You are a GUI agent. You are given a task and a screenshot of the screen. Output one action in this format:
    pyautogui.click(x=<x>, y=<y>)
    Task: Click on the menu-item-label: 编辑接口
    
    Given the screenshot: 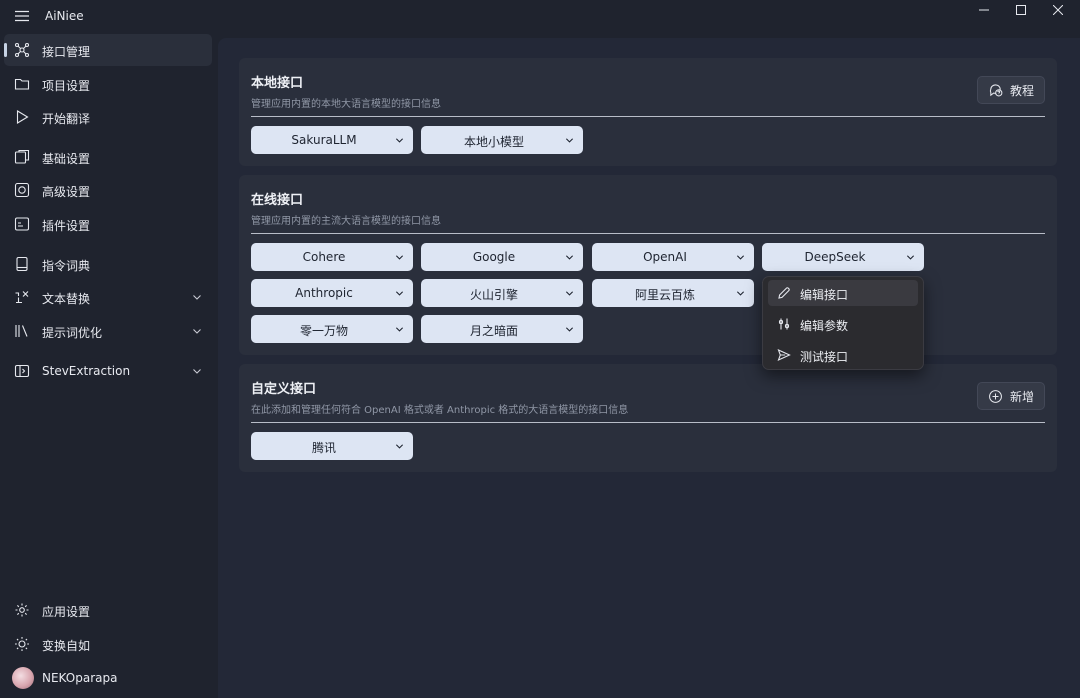 What is the action you would take?
    pyautogui.click(x=824, y=295)
    